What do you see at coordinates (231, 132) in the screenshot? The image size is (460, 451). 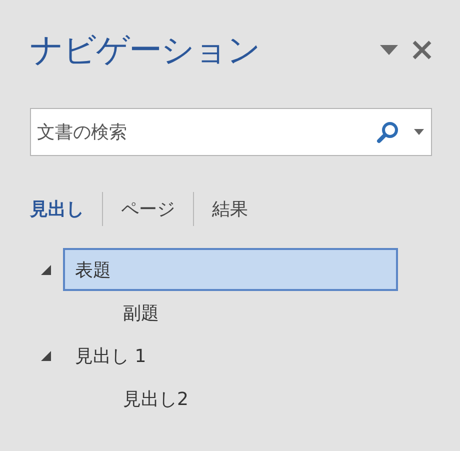 I see `search-field: 文書の検索` at bounding box center [231, 132].